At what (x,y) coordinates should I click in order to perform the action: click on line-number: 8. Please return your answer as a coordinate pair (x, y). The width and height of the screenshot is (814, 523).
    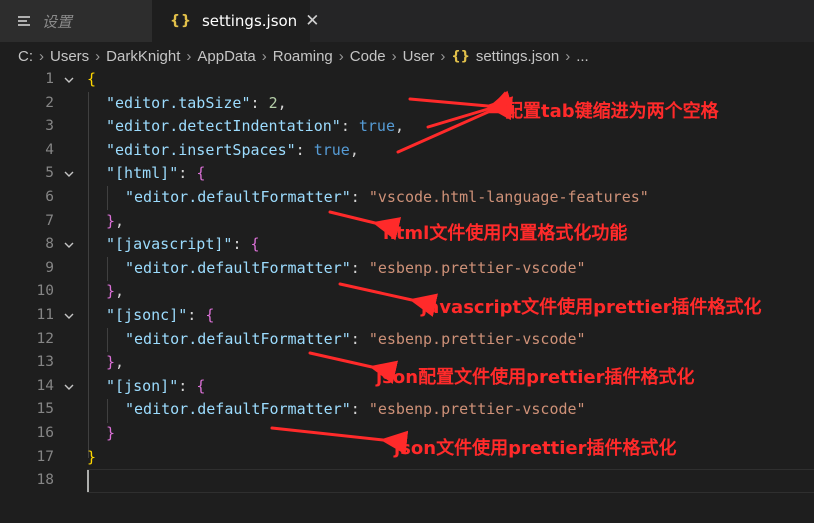
    Looking at the image, I should click on (49, 244).